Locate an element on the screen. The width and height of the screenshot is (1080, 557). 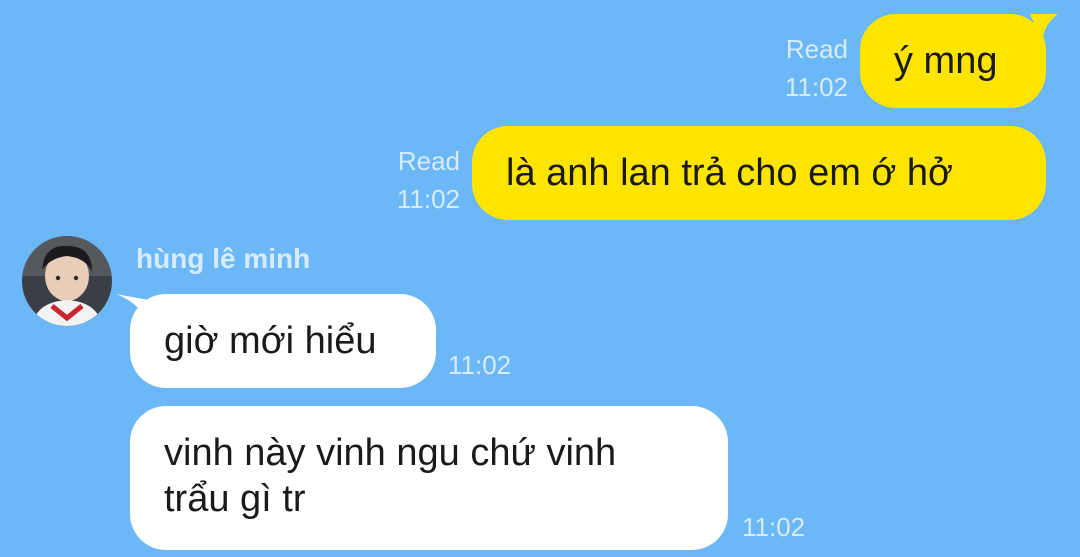
contact-avatar is located at coordinates (67, 281).